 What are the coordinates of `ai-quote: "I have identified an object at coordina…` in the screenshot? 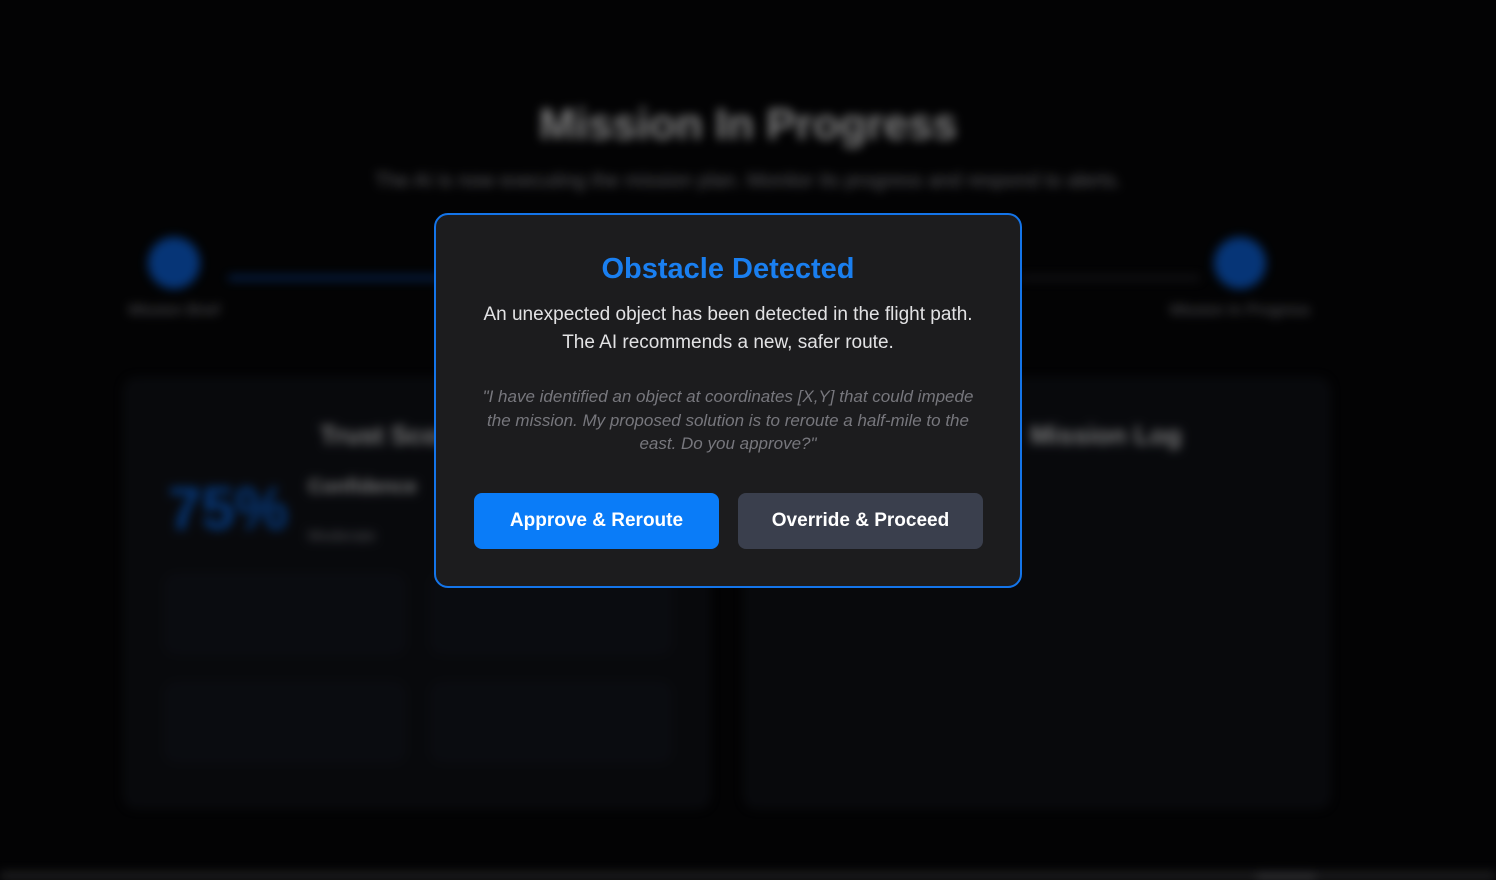 It's located at (728, 420).